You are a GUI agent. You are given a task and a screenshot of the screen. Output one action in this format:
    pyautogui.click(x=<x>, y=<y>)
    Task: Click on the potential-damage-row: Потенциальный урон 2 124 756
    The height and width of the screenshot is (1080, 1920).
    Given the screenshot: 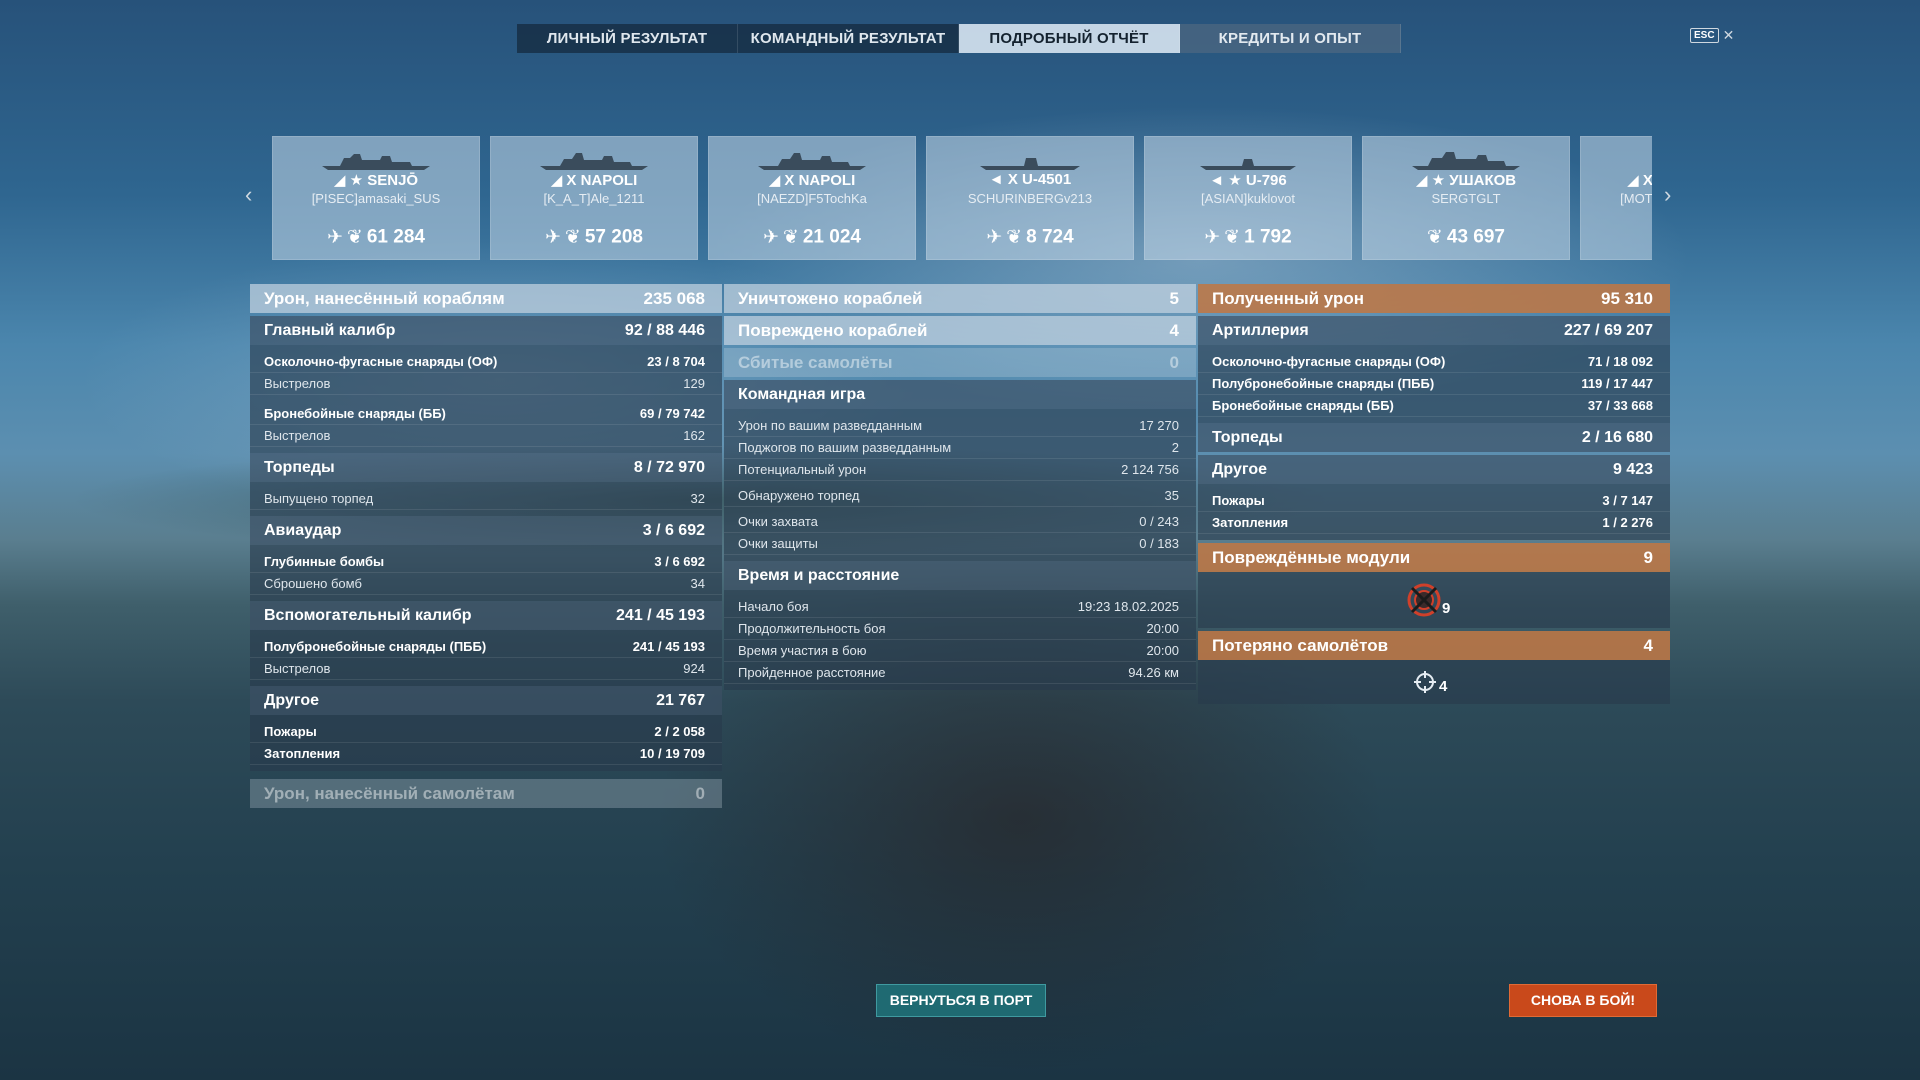 What is the action you would take?
    pyautogui.click(x=960, y=470)
    